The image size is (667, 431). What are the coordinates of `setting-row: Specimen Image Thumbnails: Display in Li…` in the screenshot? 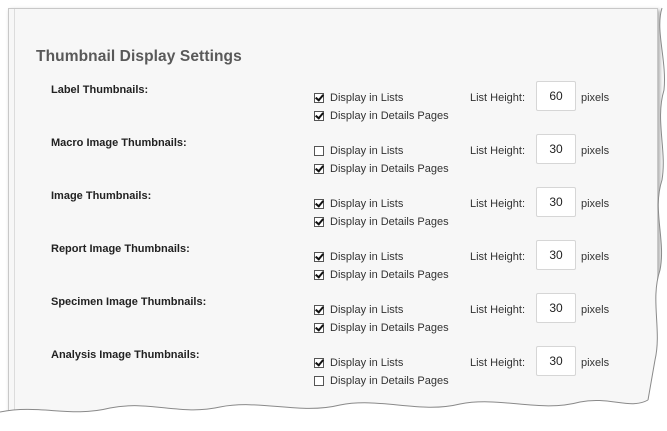 It's located at (333, 316).